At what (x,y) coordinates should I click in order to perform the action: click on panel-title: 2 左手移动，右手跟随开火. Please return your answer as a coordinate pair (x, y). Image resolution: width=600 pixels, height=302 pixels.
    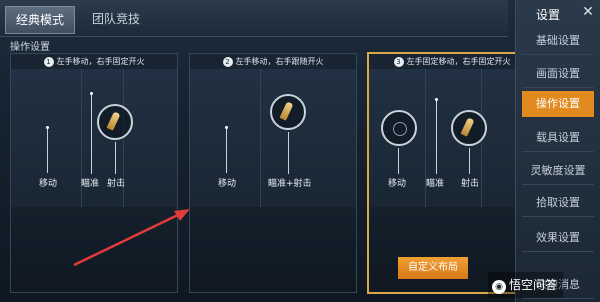
    Looking at the image, I should click on (273, 61).